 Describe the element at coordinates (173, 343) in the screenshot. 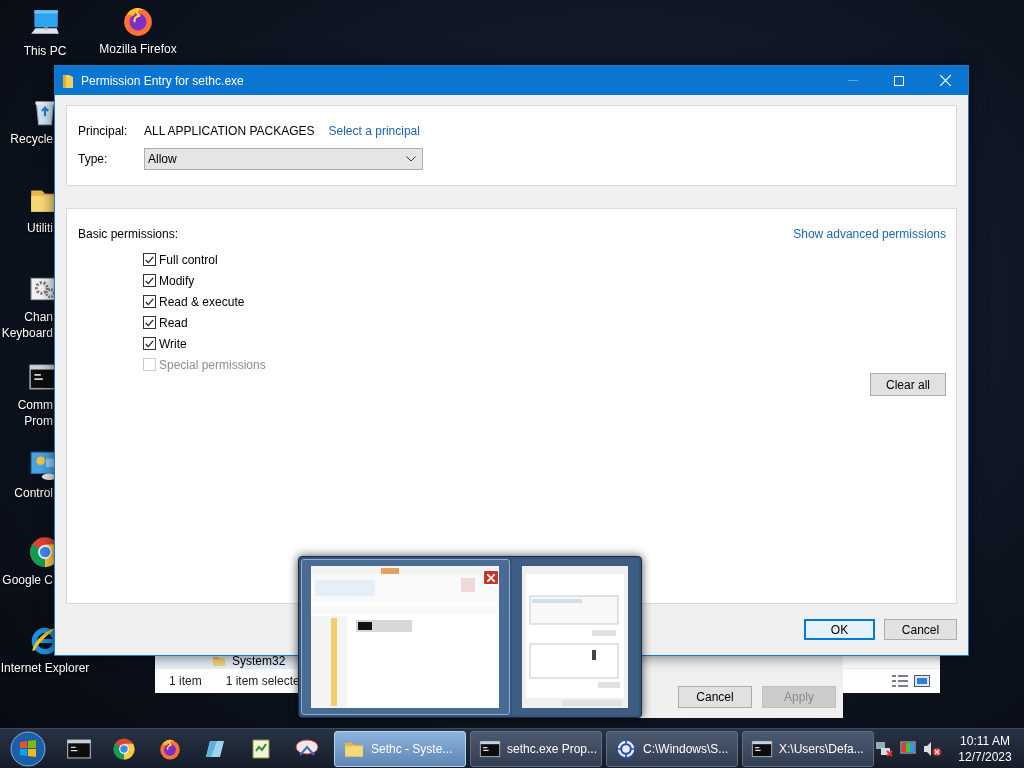

I see `permission-label: Write` at that location.